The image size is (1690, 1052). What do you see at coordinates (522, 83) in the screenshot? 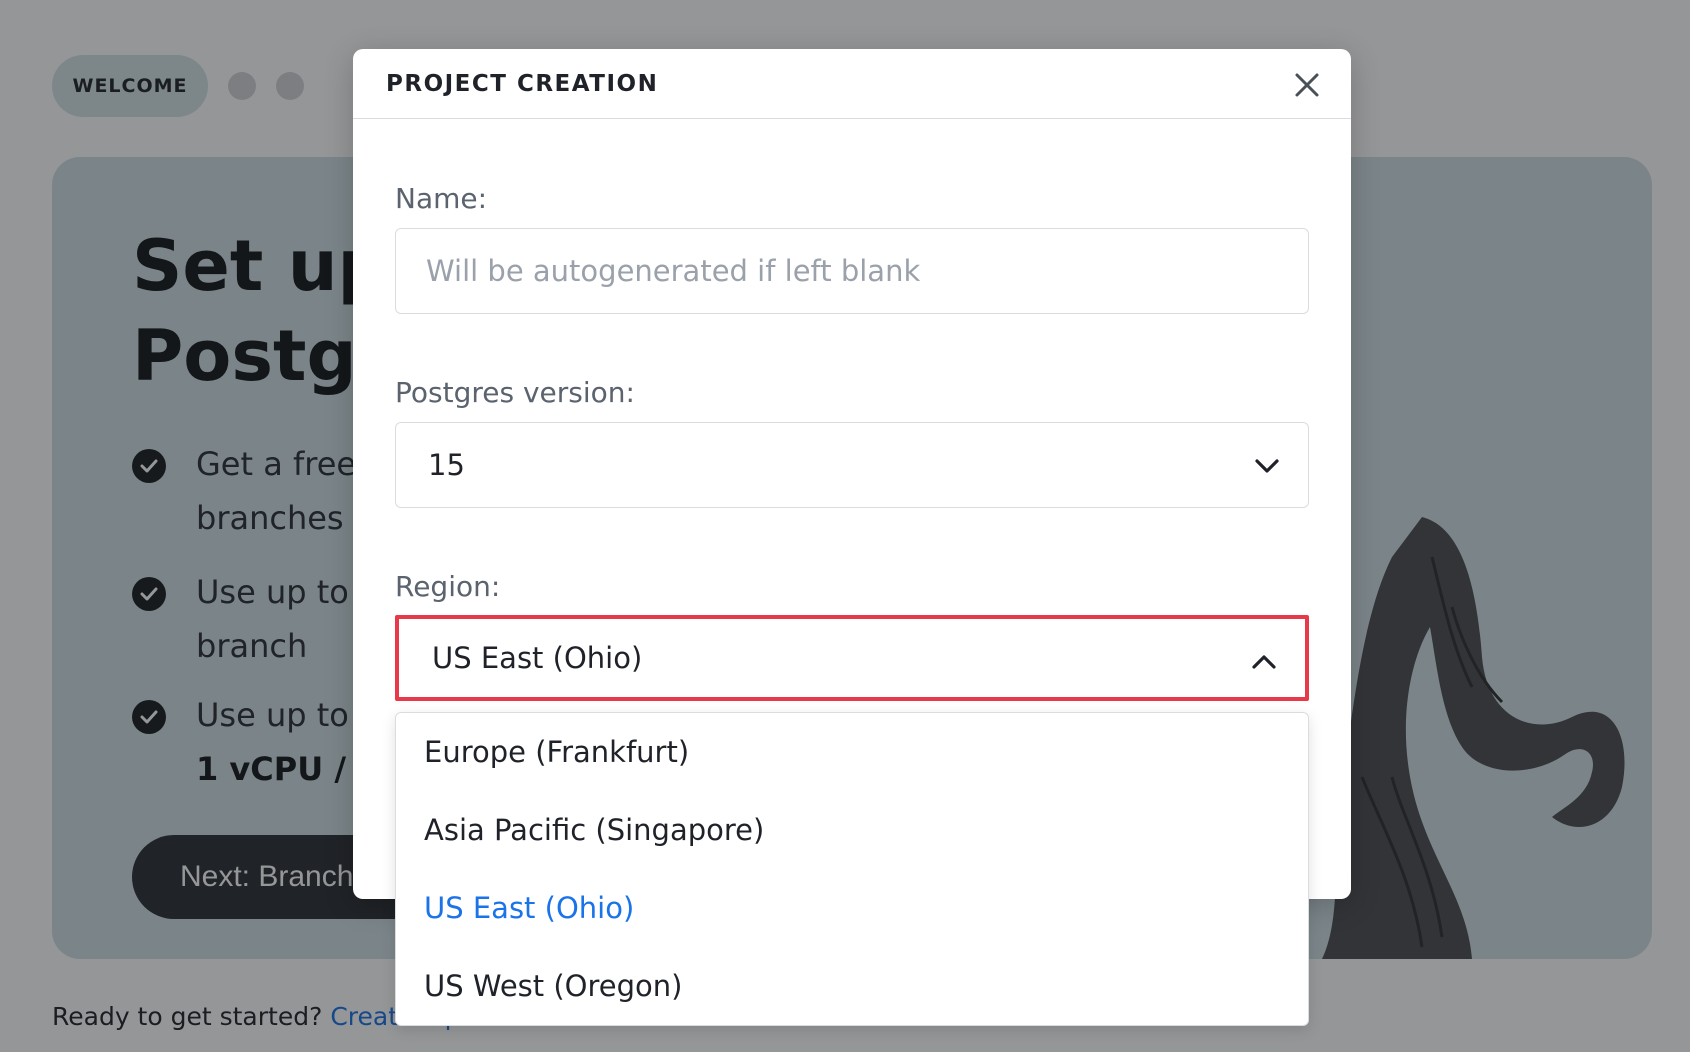
I see `modal-title: PROJECT CREATION` at bounding box center [522, 83].